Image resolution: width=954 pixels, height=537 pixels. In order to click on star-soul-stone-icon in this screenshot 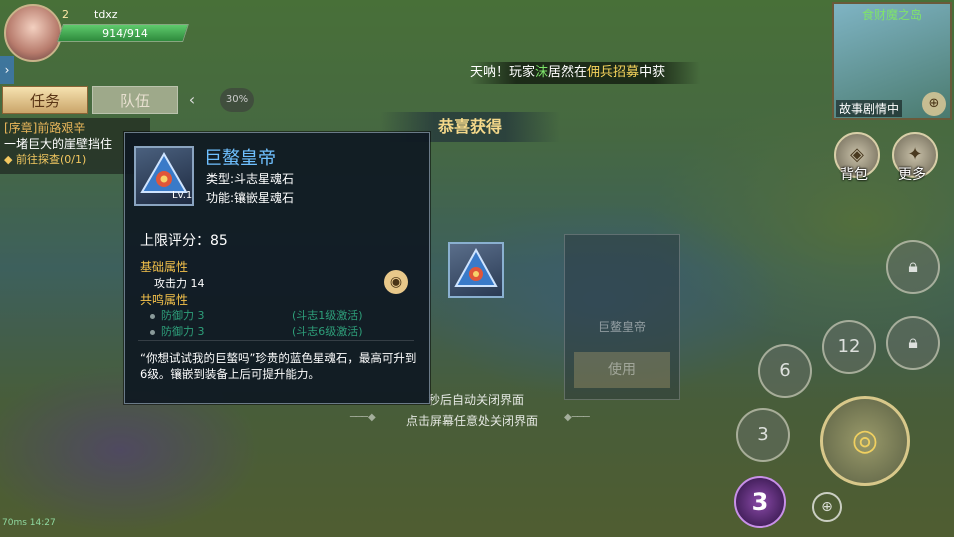, I will do `click(476, 267)`.